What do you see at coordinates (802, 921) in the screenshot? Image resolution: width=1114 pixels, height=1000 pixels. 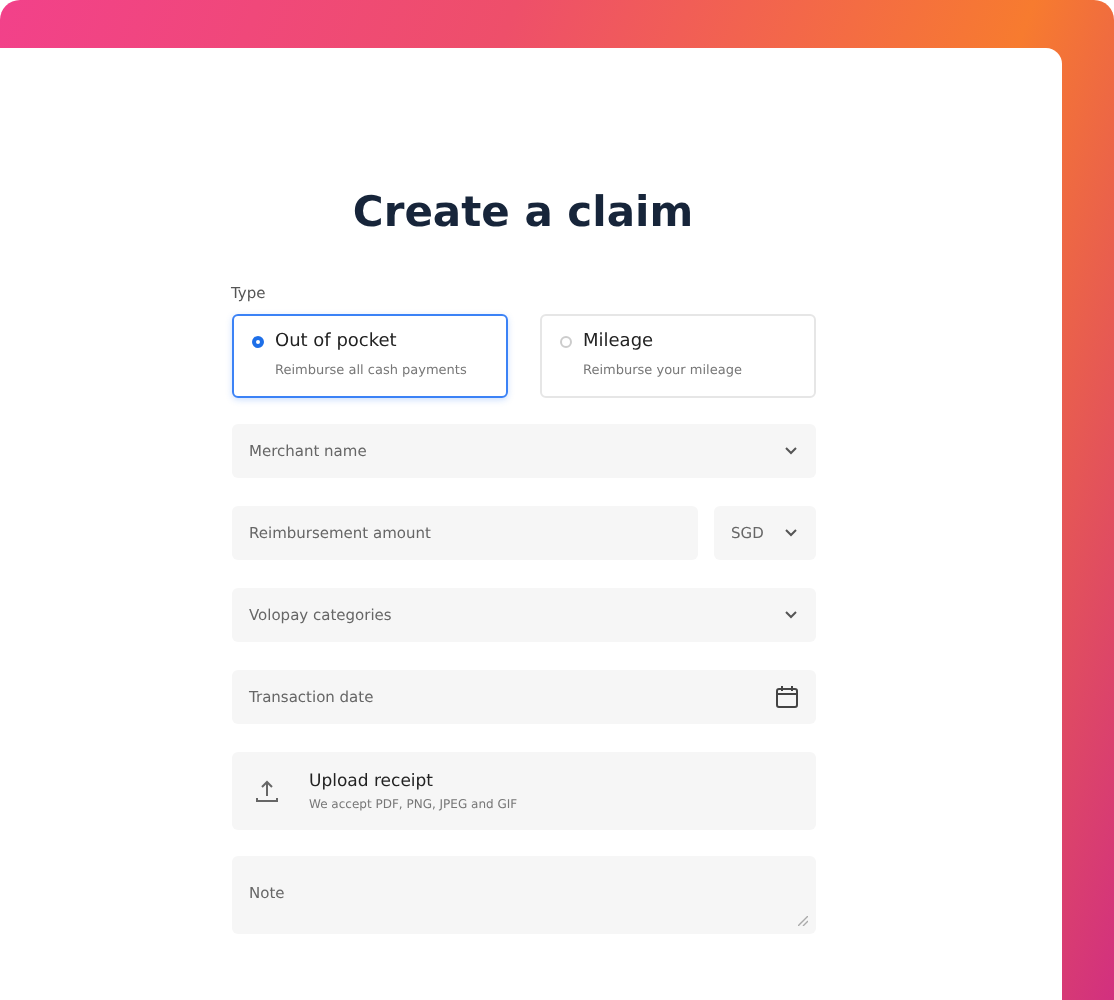 I see `resize-handle-icon` at bounding box center [802, 921].